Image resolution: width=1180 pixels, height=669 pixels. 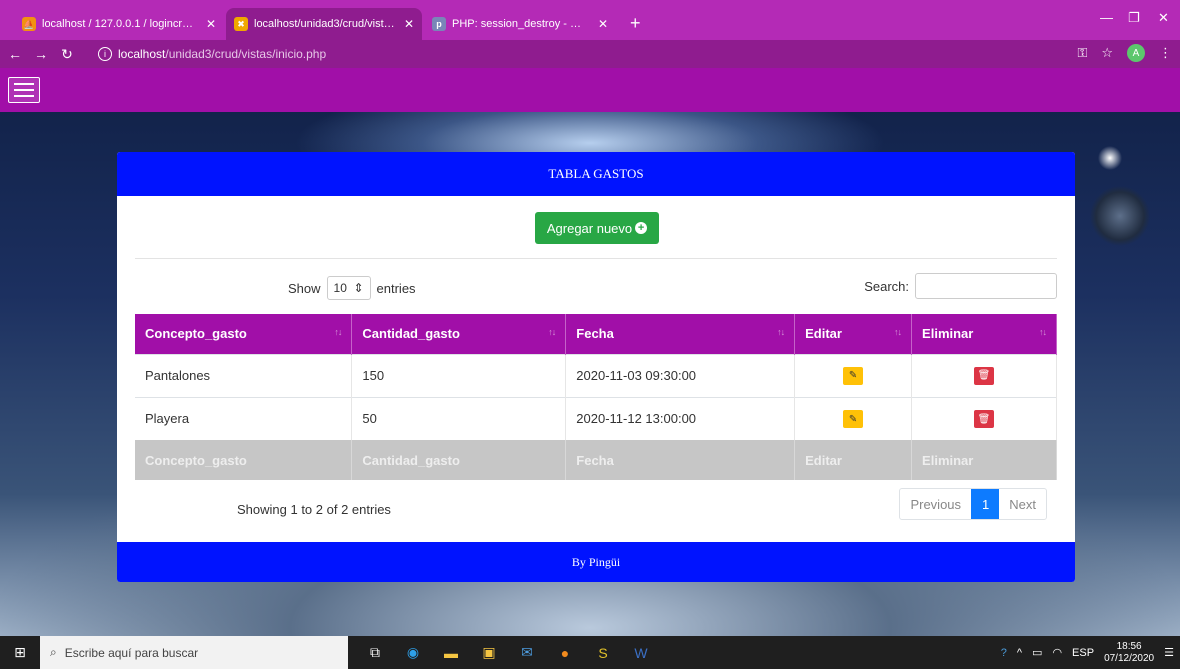 What do you see at coordinates (680, 375) in the screenshot?
I see `cell-fecha: 2020-11-03 09:30:00` at bounding box center [680, 375].